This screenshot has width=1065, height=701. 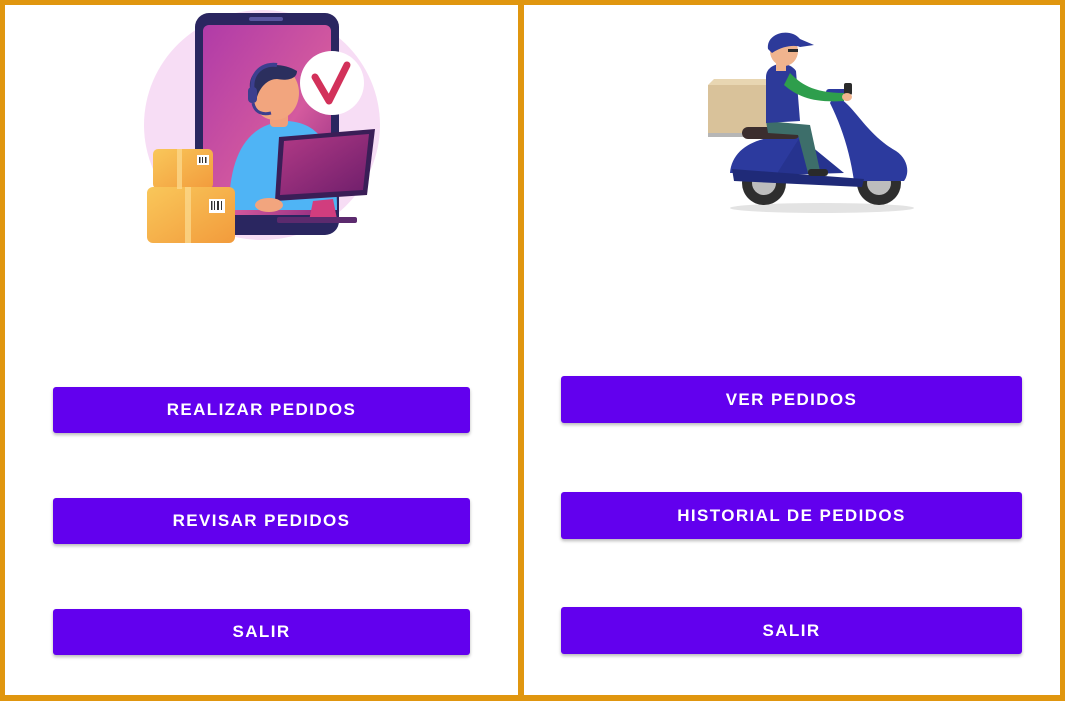 I want to click on revisar-pedidos-button: REVISAR PEDIDOS, so click(x=261, y=521).